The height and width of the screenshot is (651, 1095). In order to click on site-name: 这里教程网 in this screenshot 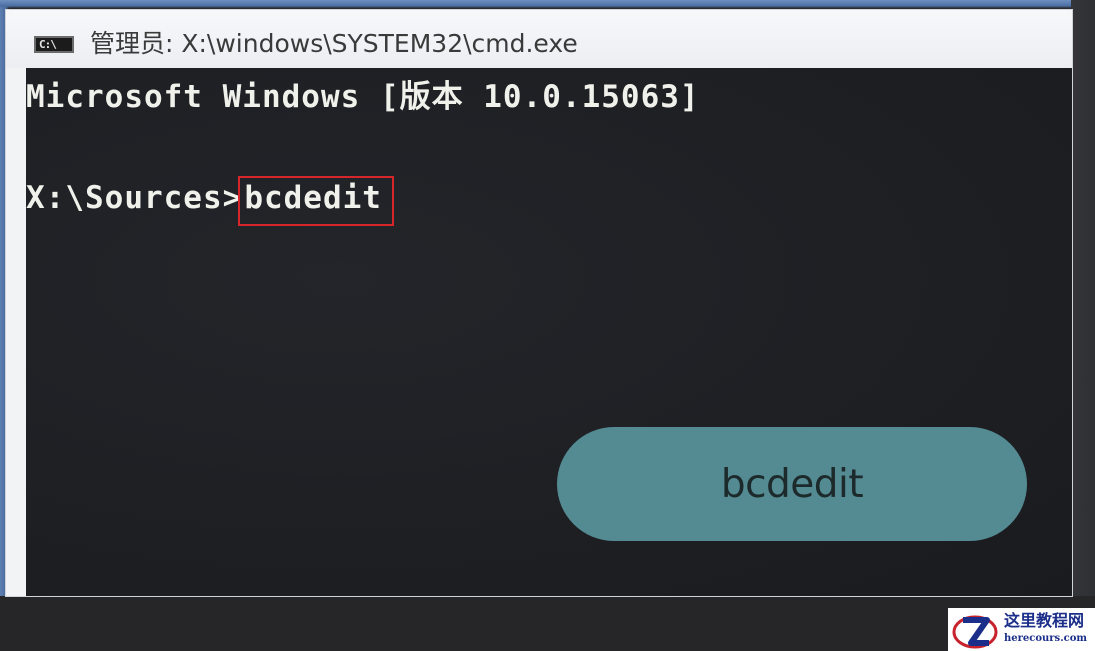, I will do `click(1044, 620)`.